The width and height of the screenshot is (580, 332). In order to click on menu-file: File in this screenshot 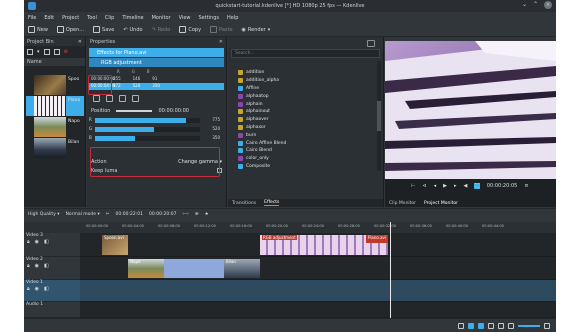, I will do `click(32, 18)`.